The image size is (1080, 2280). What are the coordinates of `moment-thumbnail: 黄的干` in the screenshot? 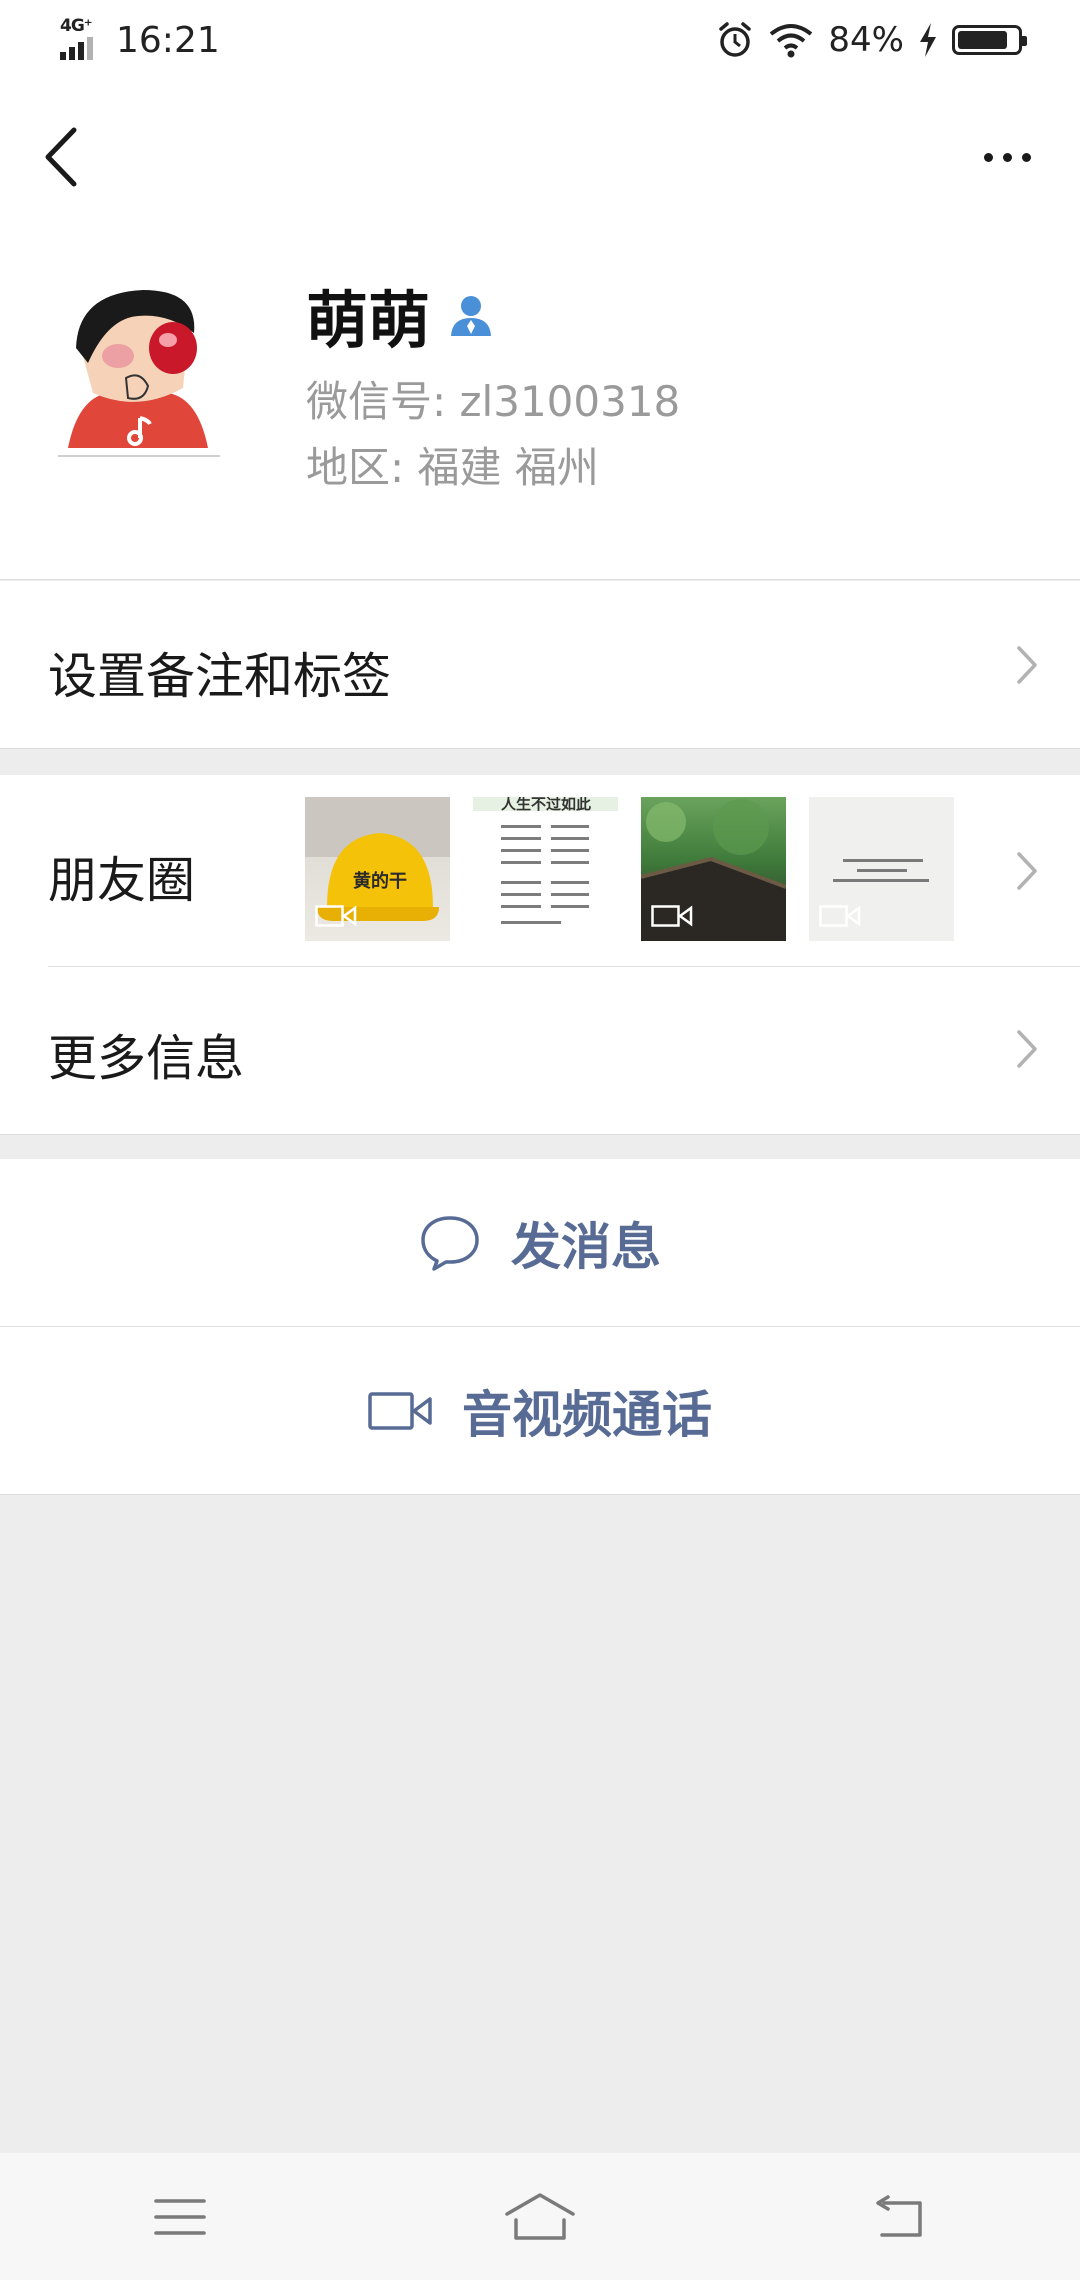 It's located at (377, 869).